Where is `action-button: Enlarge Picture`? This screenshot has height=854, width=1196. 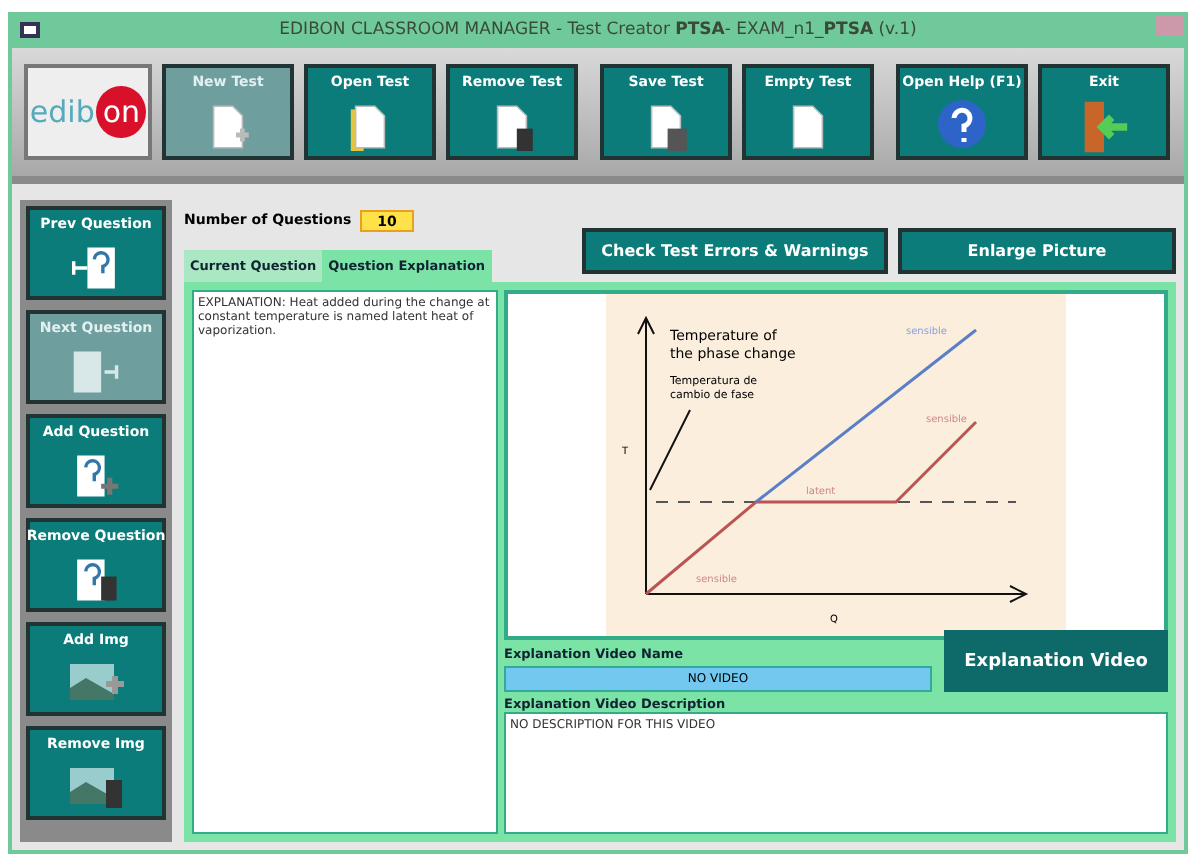 action-button: Enlarge Picture is located at coordinates (1037, 251).